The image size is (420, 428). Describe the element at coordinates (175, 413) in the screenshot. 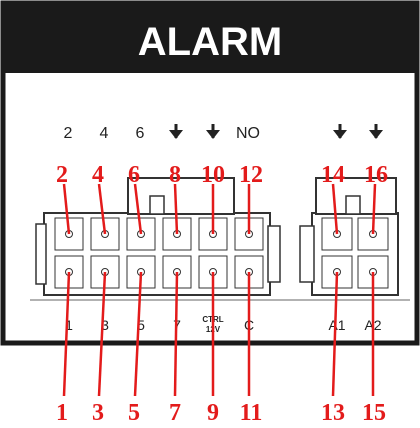

I see `callout-7: 7` at that location.